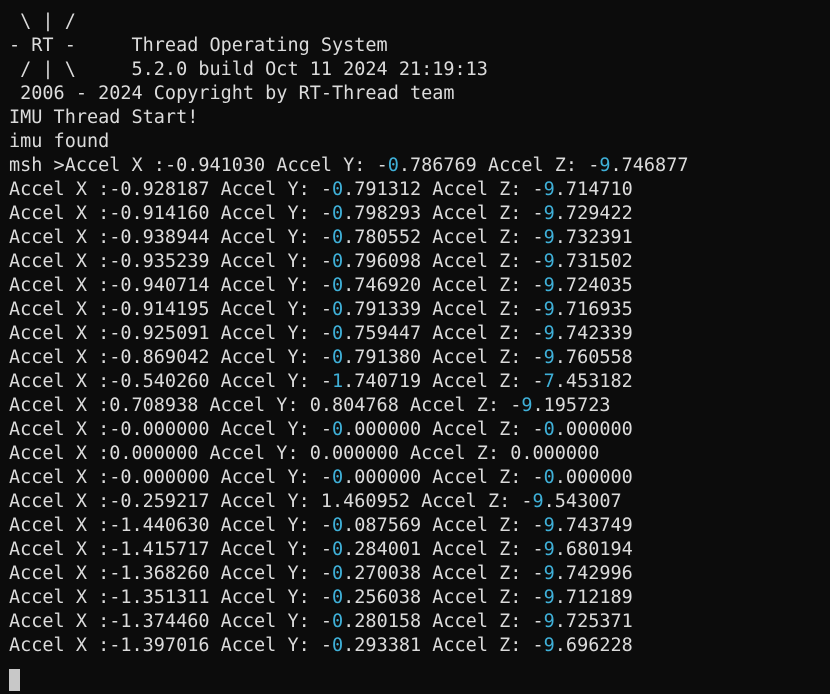 This screenshot has height=694, width=830. Describe the element at coordinates (165, 525) in the screenshot. I see `accel-x-value: Accel X :-1.440630 Accel Y:` at that location.